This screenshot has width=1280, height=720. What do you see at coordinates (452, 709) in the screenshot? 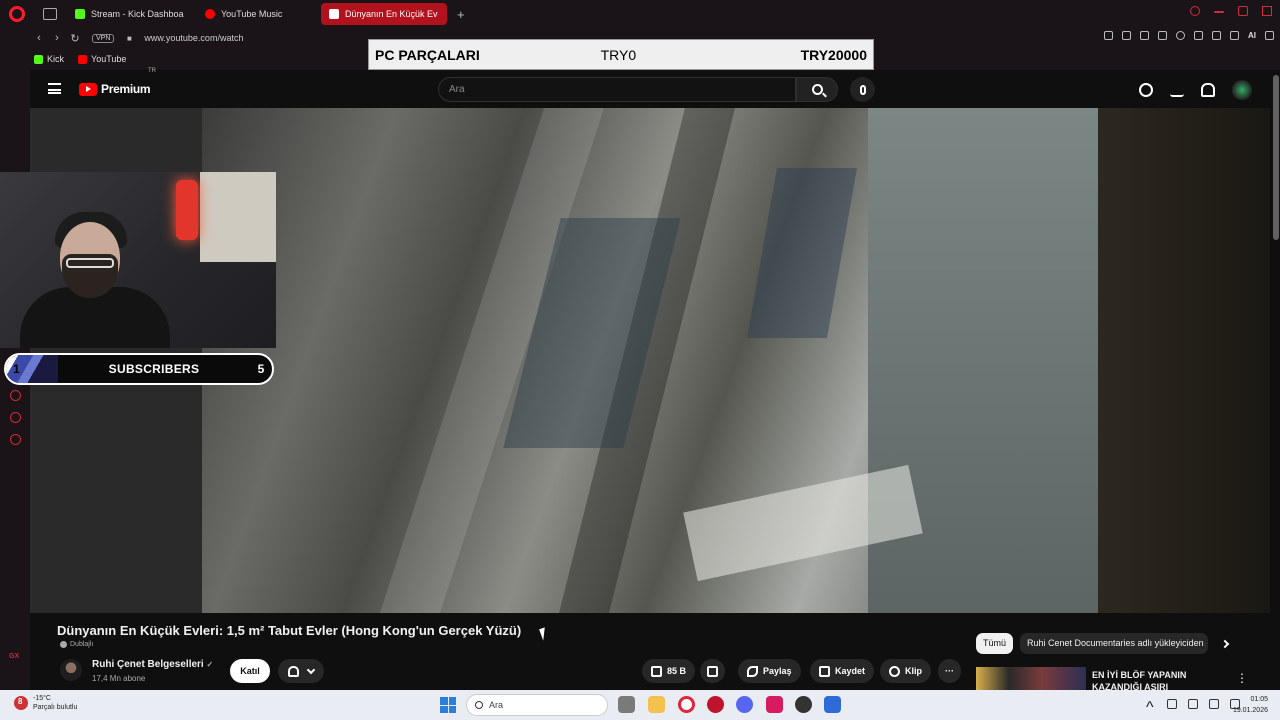
I see `windows-logo-tile` at bounding box center [452, 709].